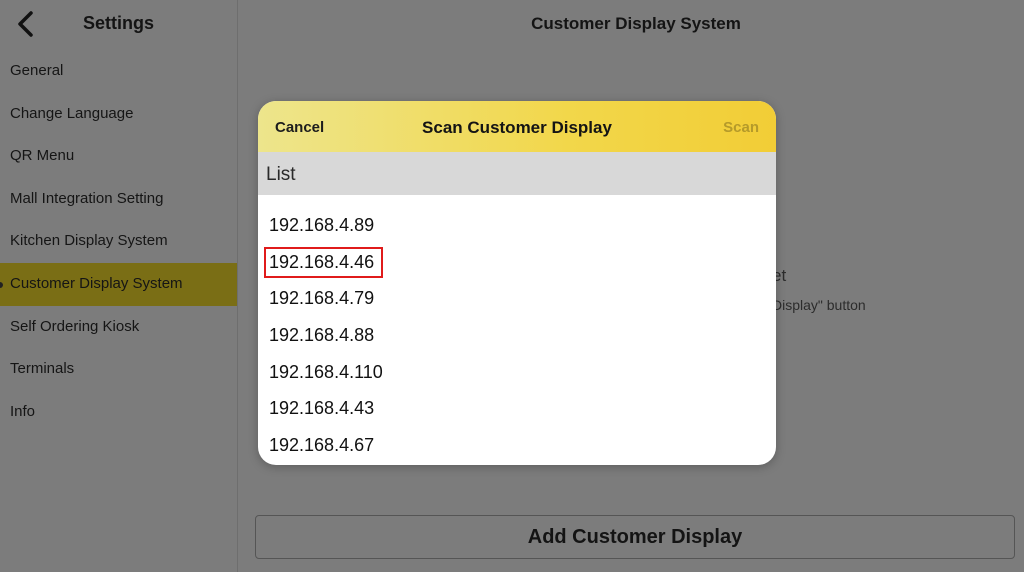 The height and width of the screenshot is (572, 1024). What do you see at coordinates (118, 71) in the screenshot?
I see `menu-item-general: General` at bounding box center [118, 71].